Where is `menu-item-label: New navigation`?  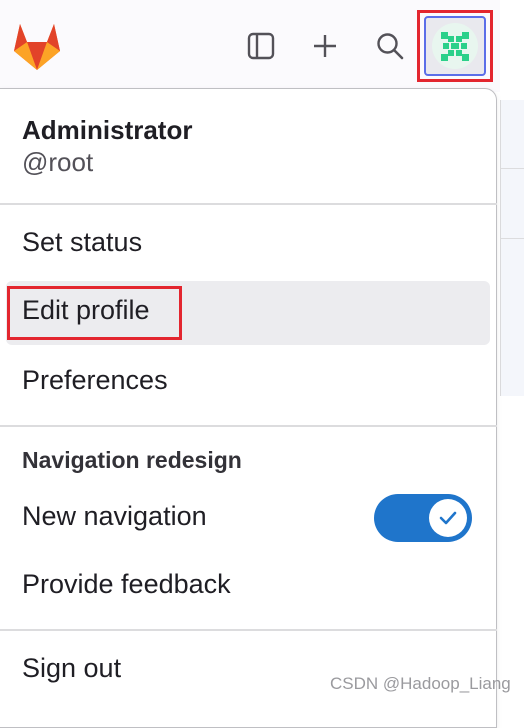 menu-item-label: New navigation is located at coordinates (114, 516).